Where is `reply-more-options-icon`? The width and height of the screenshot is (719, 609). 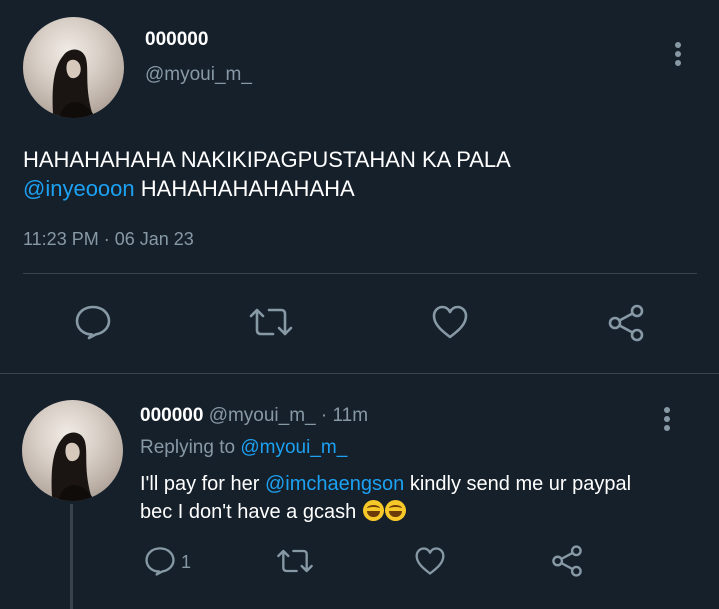
reply-more-options-icon is located at coordinates (667, 420).